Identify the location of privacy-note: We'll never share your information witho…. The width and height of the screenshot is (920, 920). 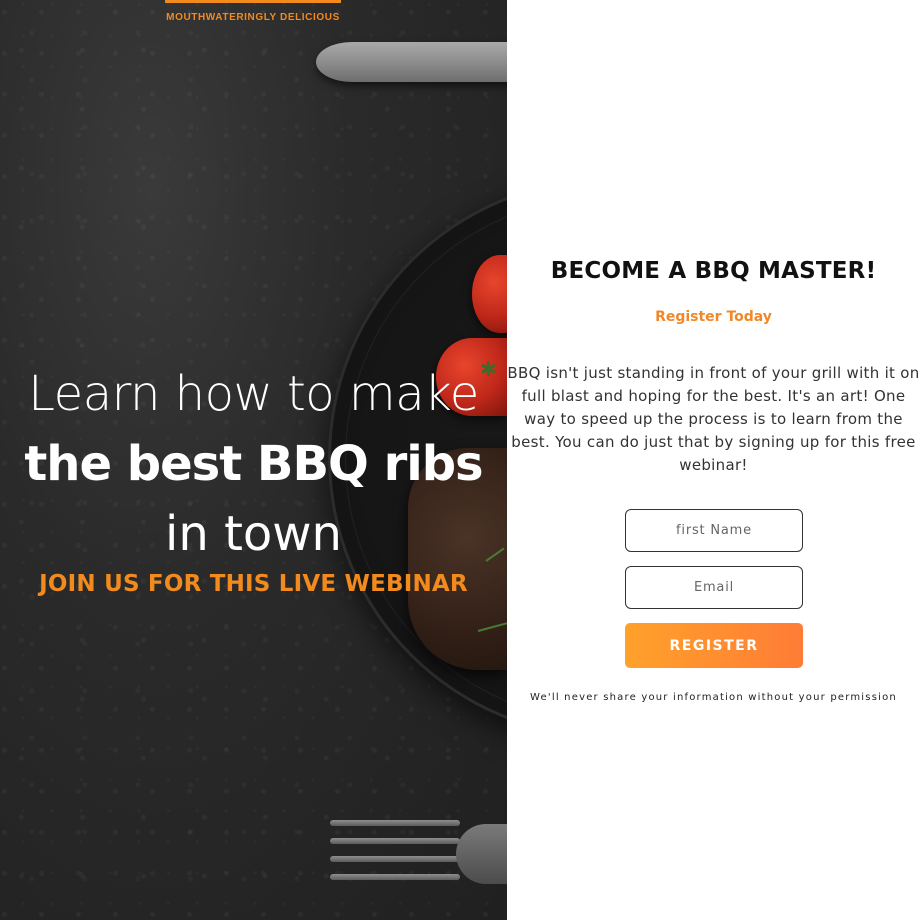
(713, 697).